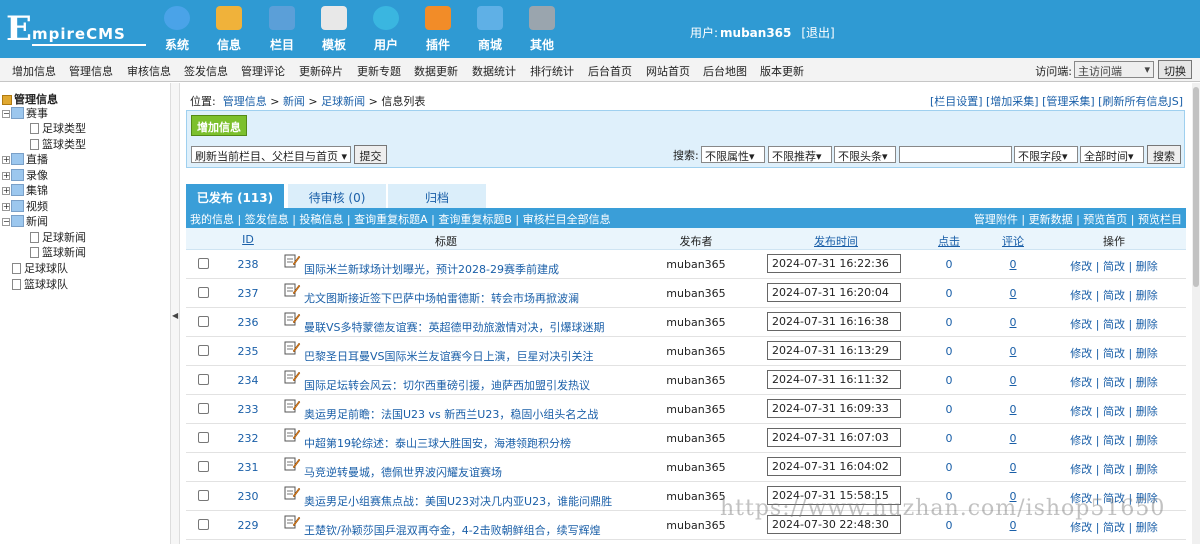 The height and width of the screenshot is (544, 1200). I want to click on menu-item: 排行统计, so click(552, 71).